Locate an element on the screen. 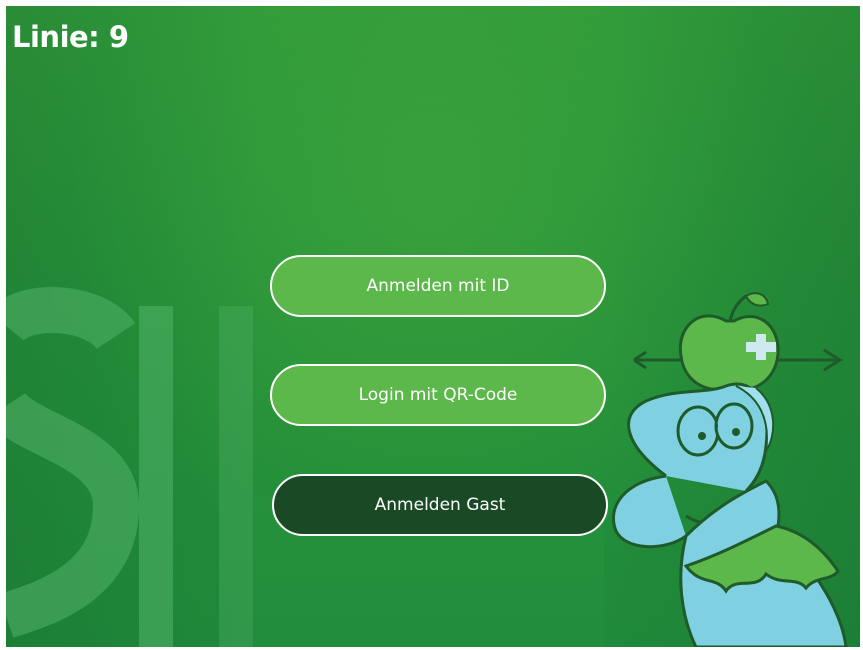 Image resolution: width=863 pixels, height=650 pixels. login-with-id-button: Anmelden mit ID is located at coordinates (438, 286).